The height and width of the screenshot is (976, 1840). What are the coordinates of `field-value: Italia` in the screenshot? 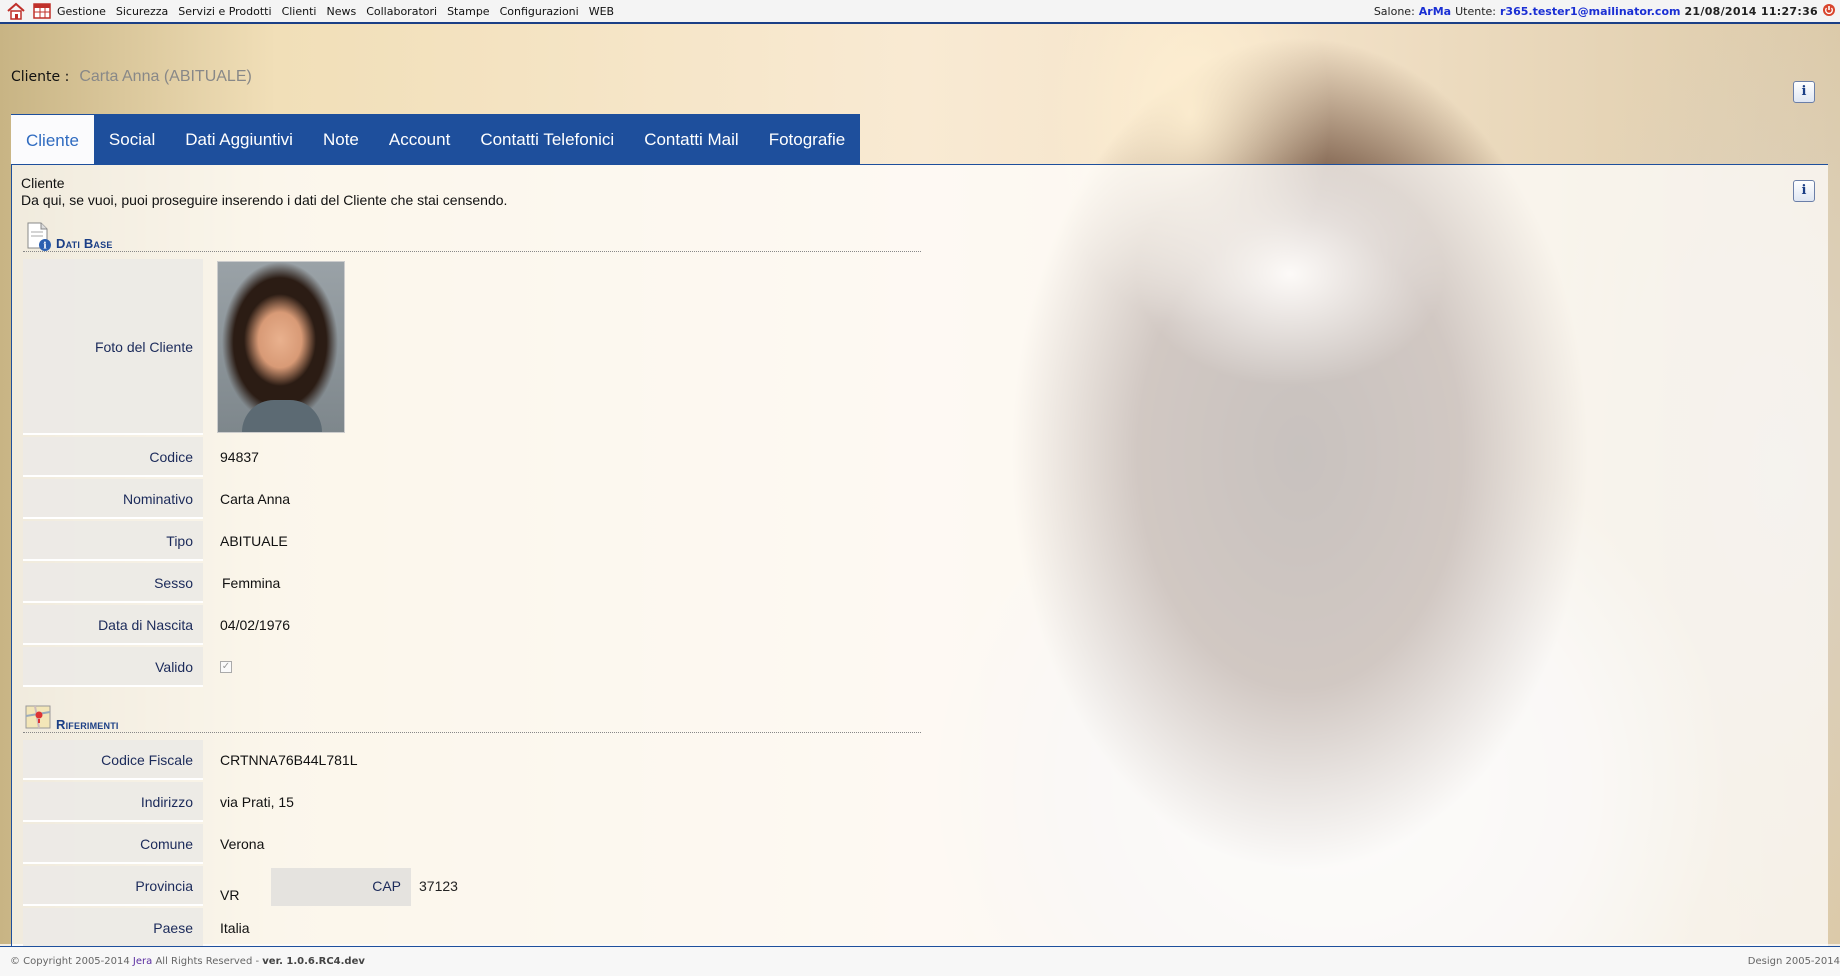 It's located at (235, 928).